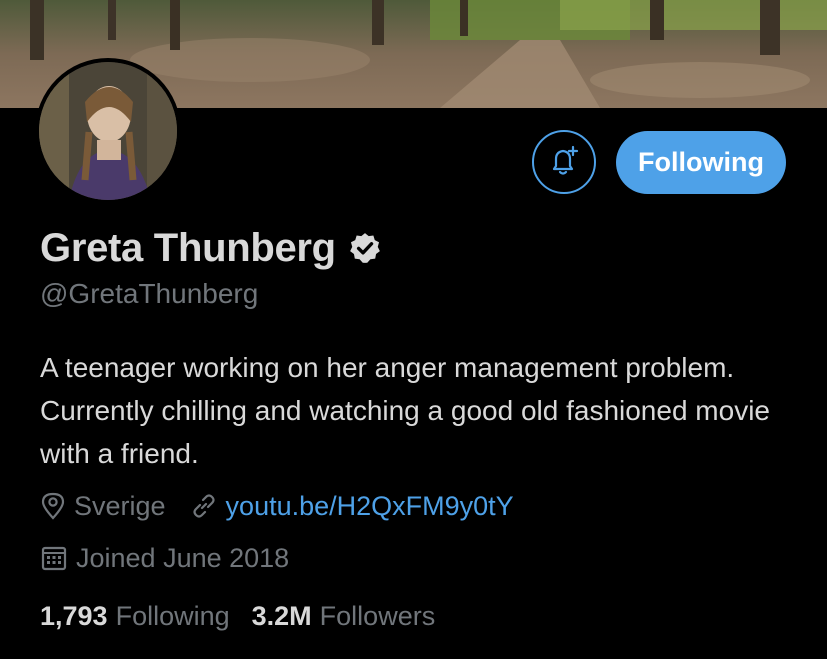 The height and width of the screenshot is (659, 827). What do you see at coordinates (188, 247) in the screenshot?
I see `profile-name: Greta Thunberg` at bounding box center [188, 247].